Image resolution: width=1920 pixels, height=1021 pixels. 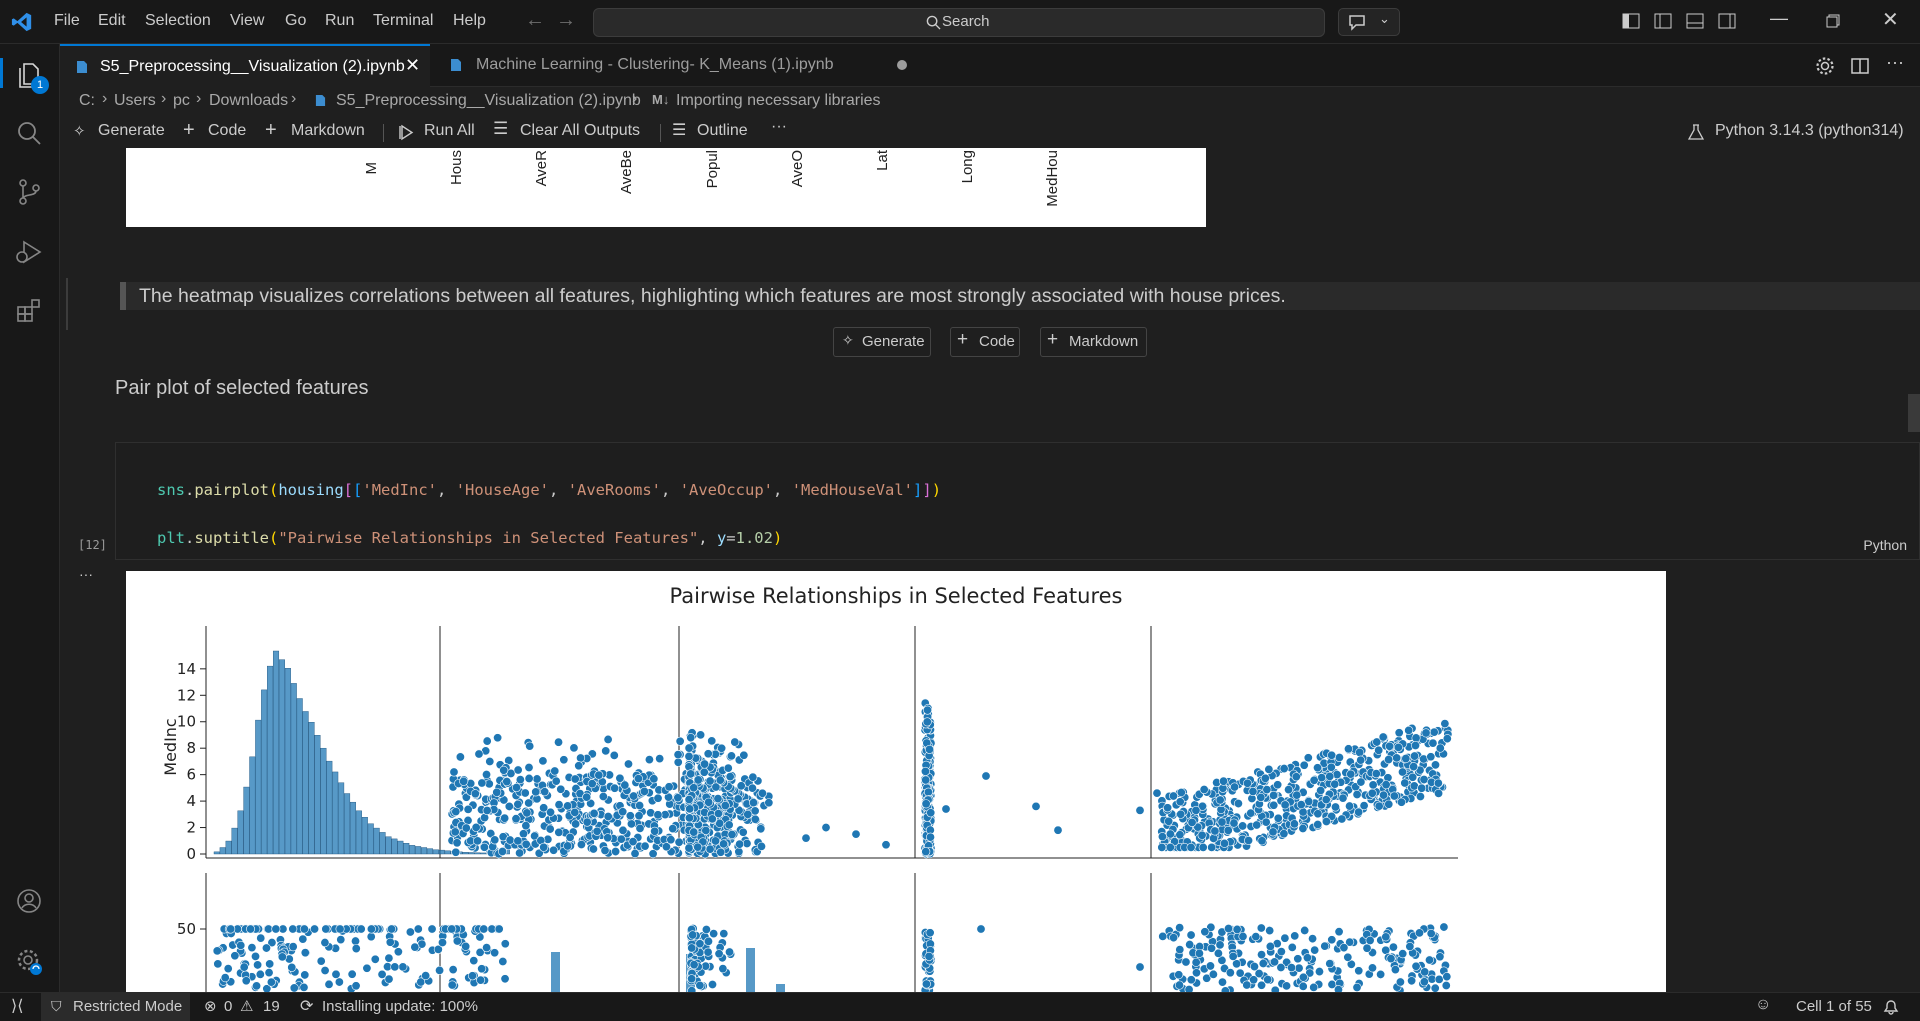 What do you see at coordinates (29, 311) in the screenshot?
I see `extensions-icon` at bounding box center [29, 311].